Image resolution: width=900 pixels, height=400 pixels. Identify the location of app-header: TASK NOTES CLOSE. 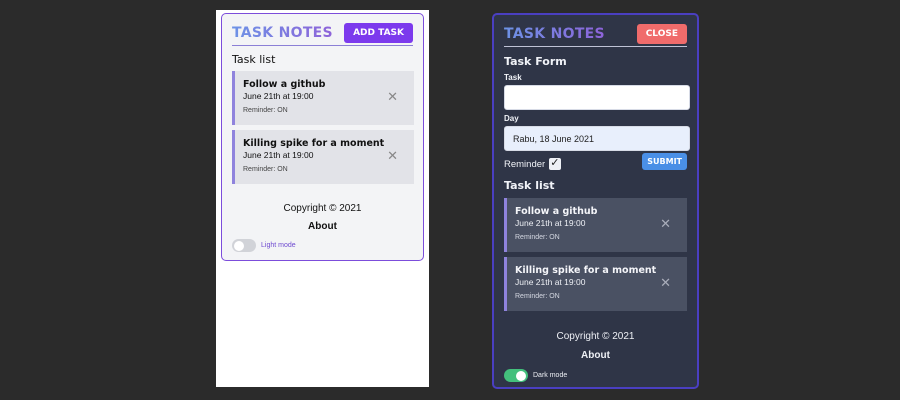
(595, 34).